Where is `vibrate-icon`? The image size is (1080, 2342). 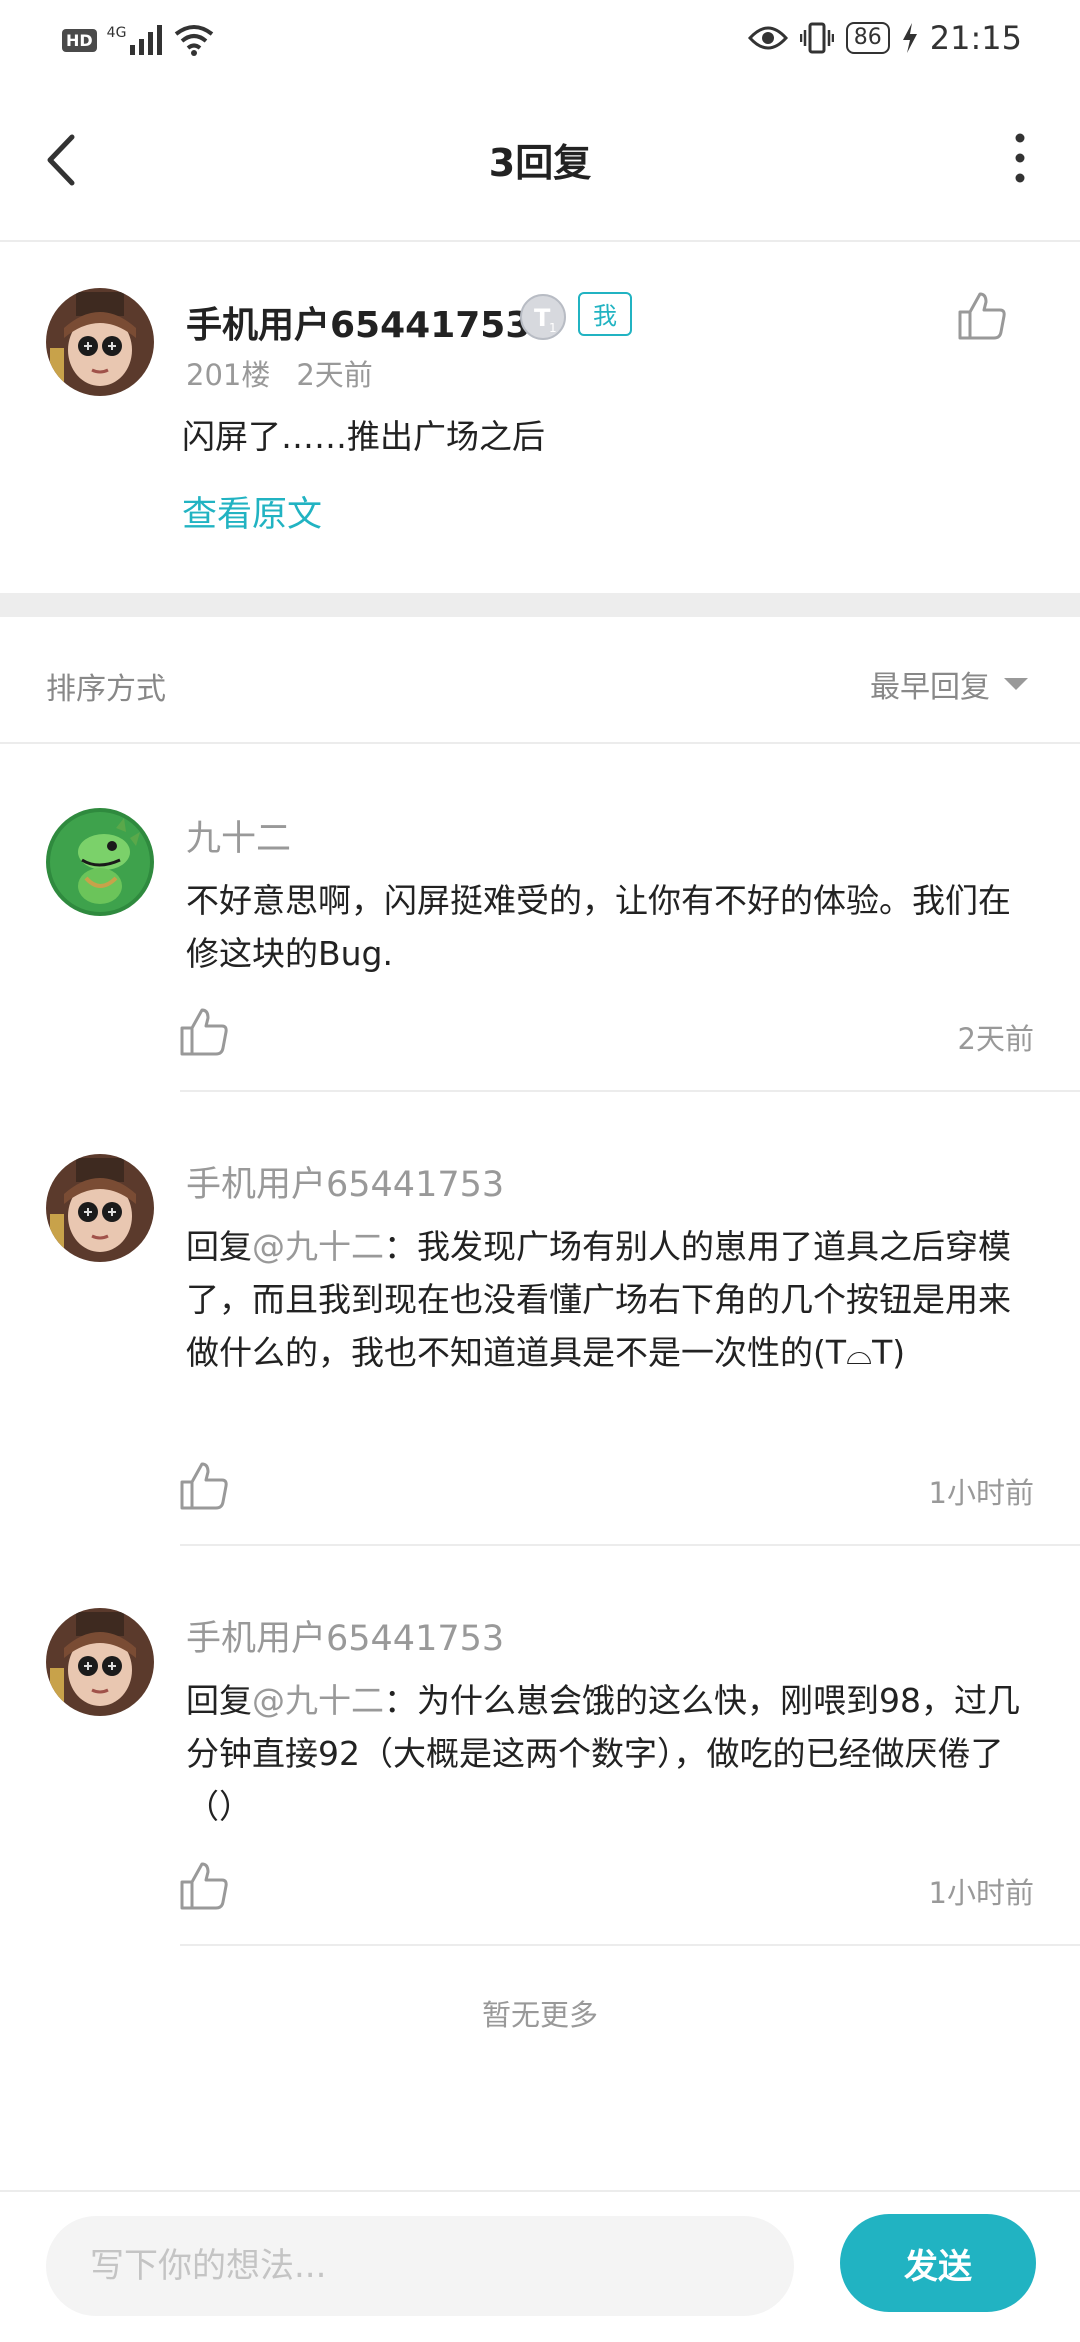
vibrate-icon is located at coordinates (816, 38).